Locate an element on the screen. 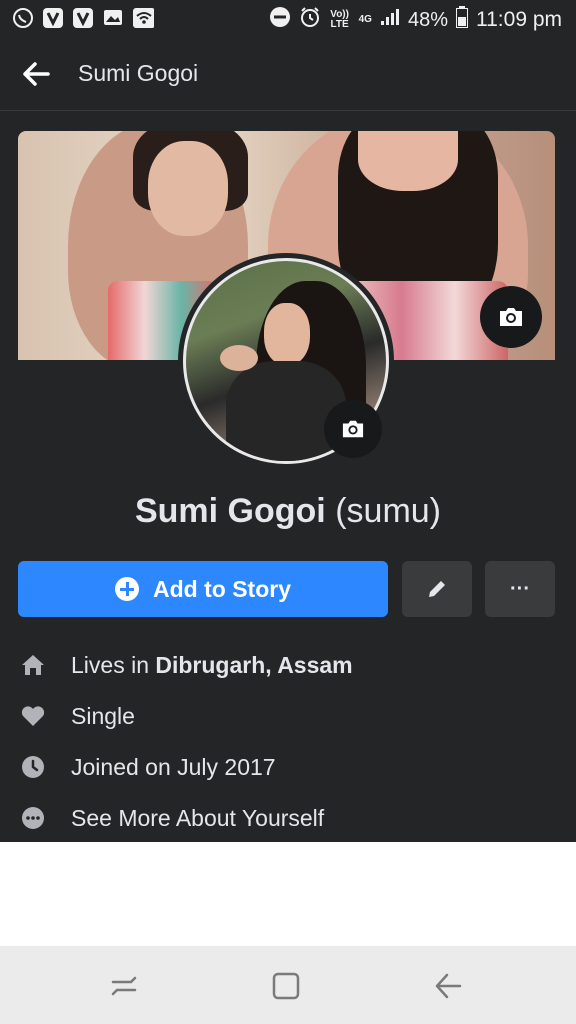  see-more-about-yourself-link: See More About Yourself is located at coordinates (288, 818).